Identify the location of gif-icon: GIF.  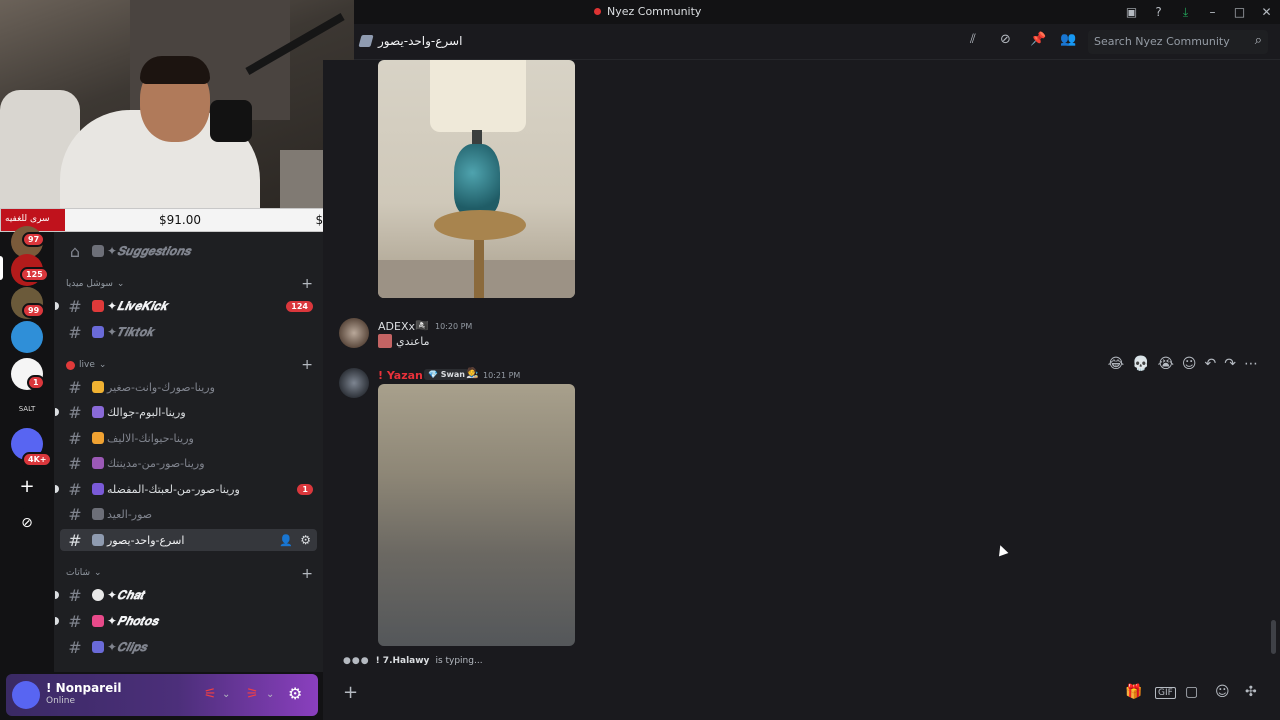
(1165, 693).